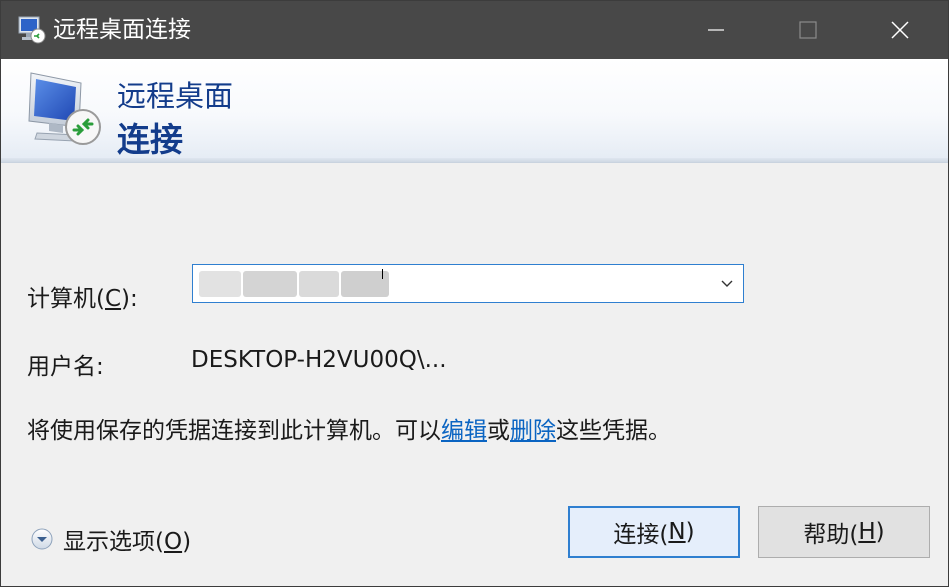  Describe the element at coordinates (127, 542) in the screenshot. I see `show-options-label: 显示选项(O)` at that location.